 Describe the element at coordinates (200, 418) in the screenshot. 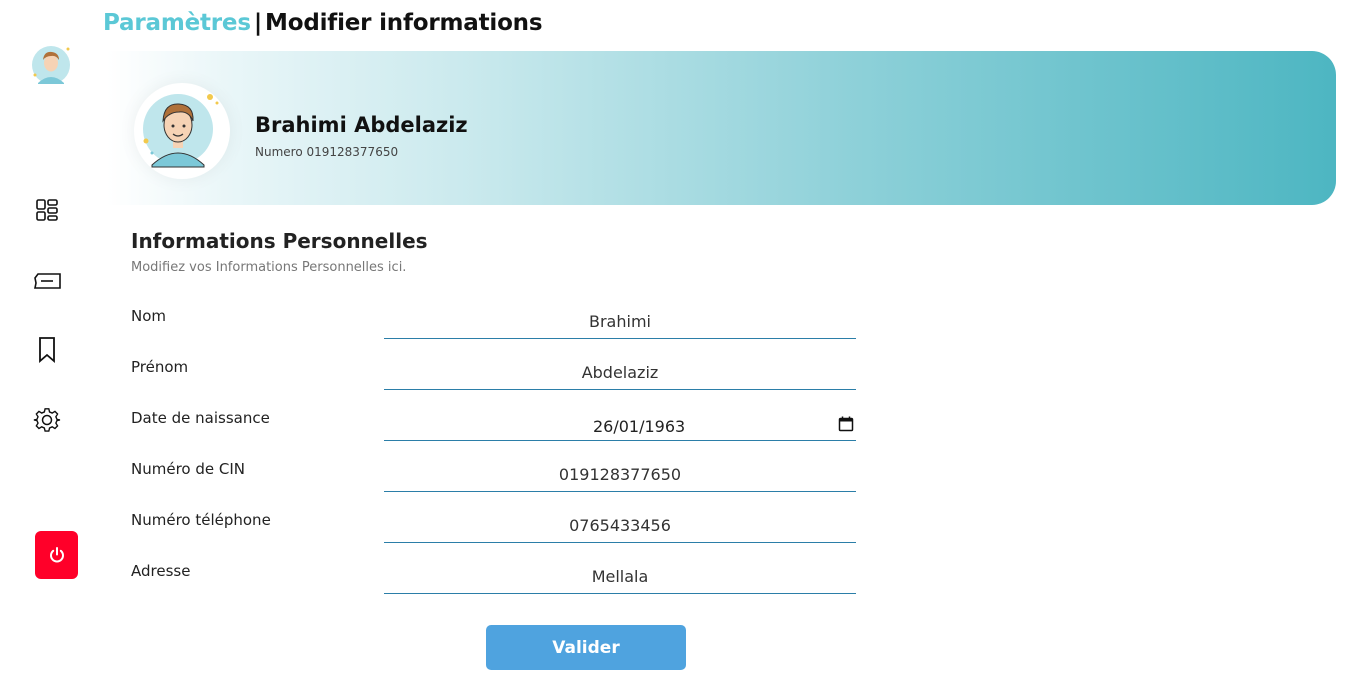

I see `date-label: Date de naissance` at that location.